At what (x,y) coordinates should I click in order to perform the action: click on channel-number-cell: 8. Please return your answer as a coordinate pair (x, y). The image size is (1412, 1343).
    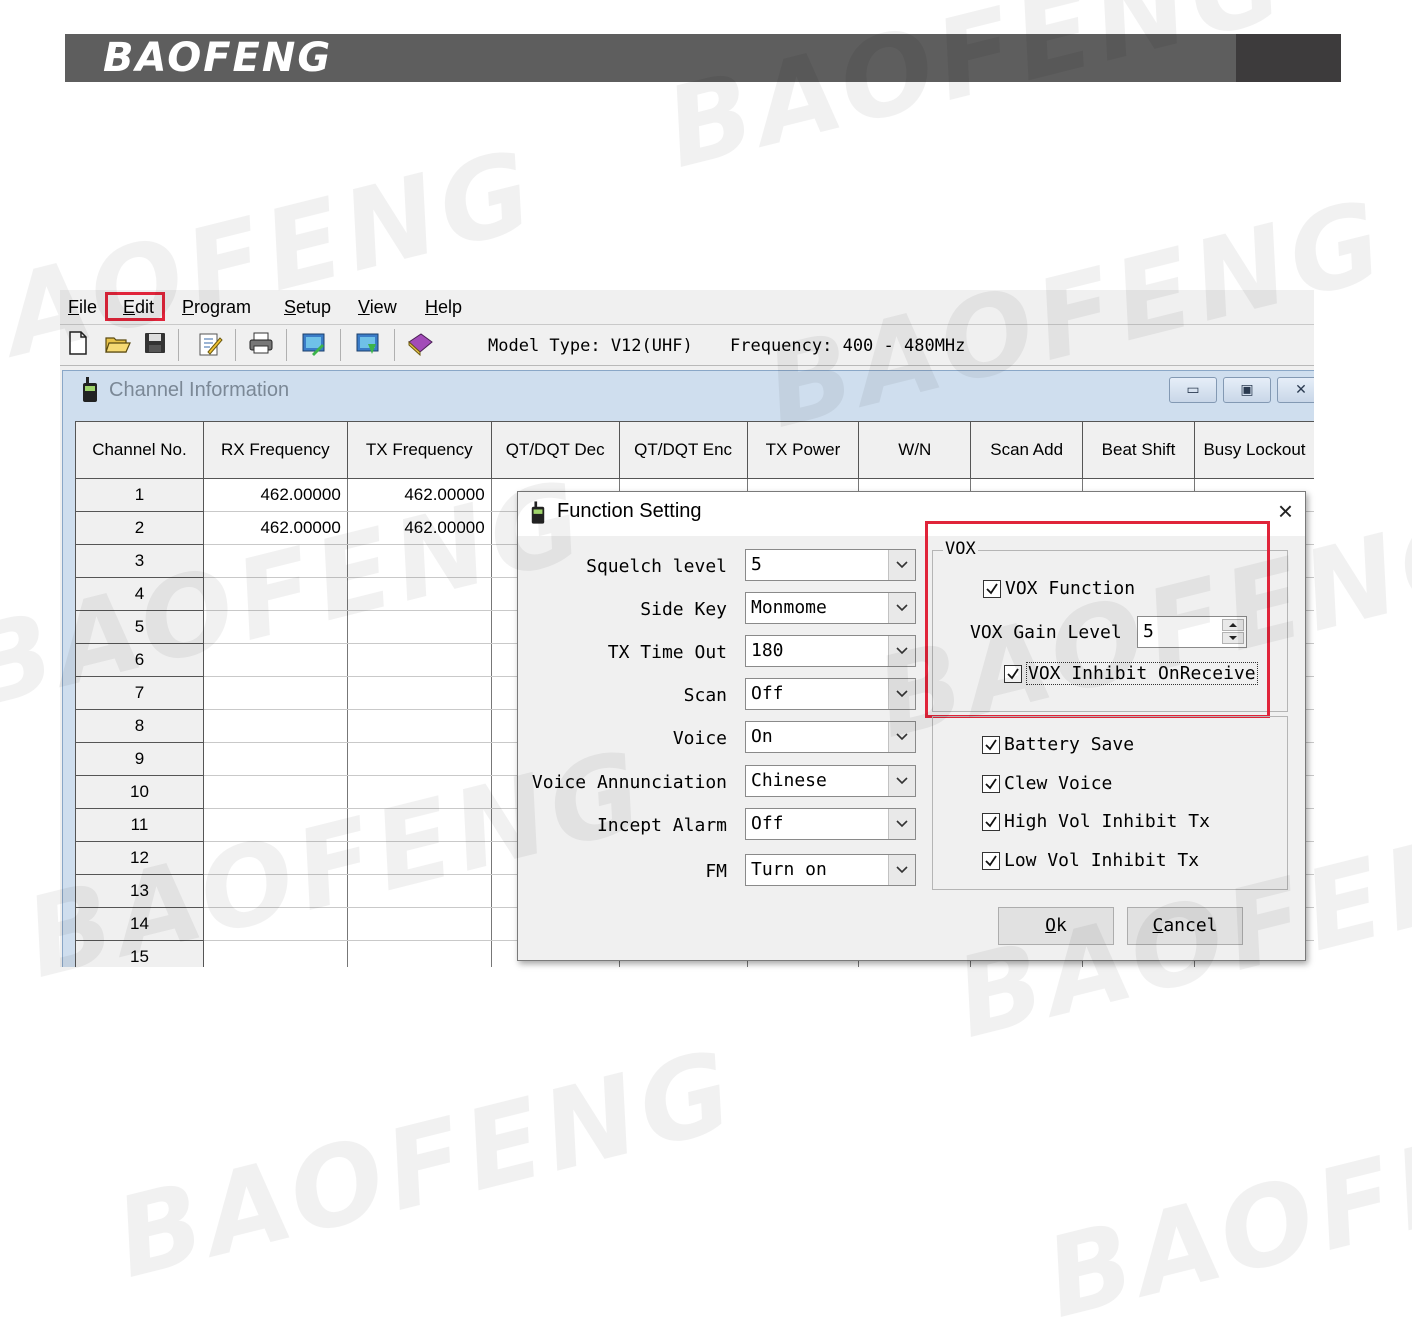
    Looking at the image, I should click on (139, 726).